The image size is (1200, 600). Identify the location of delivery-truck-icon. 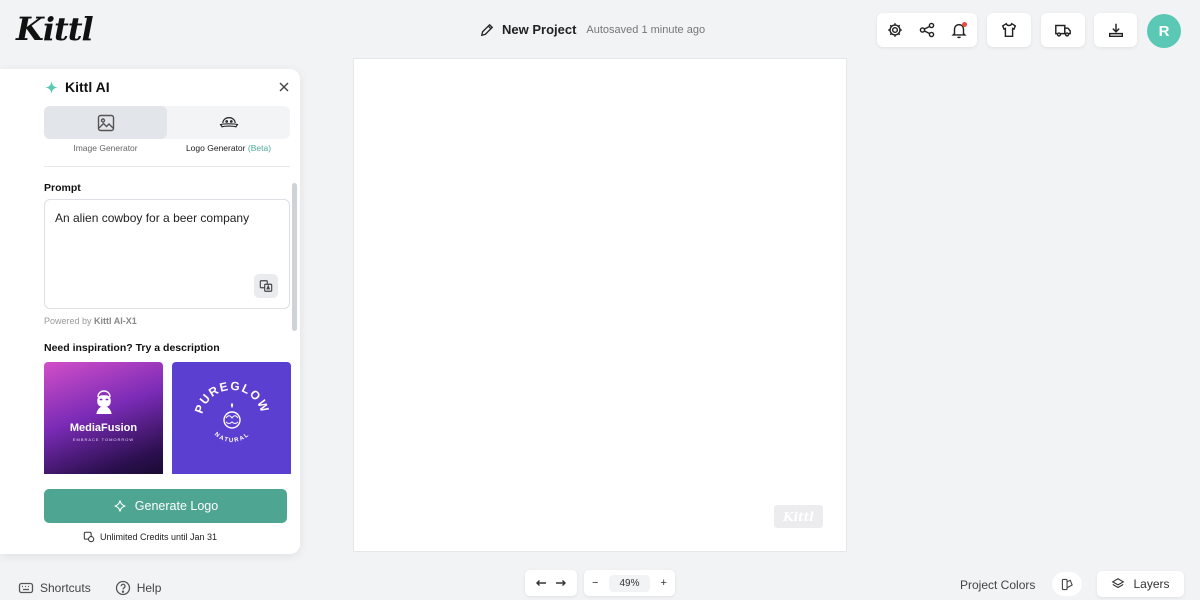
(1063, 30).